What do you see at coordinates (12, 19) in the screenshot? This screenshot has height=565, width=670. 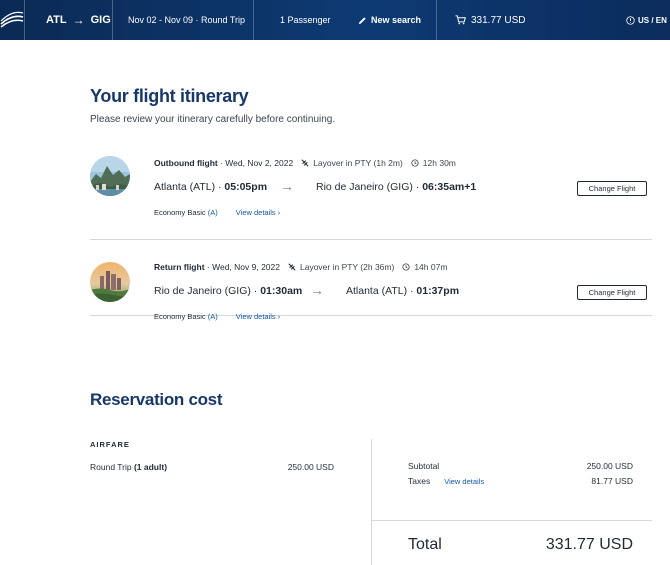 I see `airline-logo-icon` at bounding box center [12, 19].